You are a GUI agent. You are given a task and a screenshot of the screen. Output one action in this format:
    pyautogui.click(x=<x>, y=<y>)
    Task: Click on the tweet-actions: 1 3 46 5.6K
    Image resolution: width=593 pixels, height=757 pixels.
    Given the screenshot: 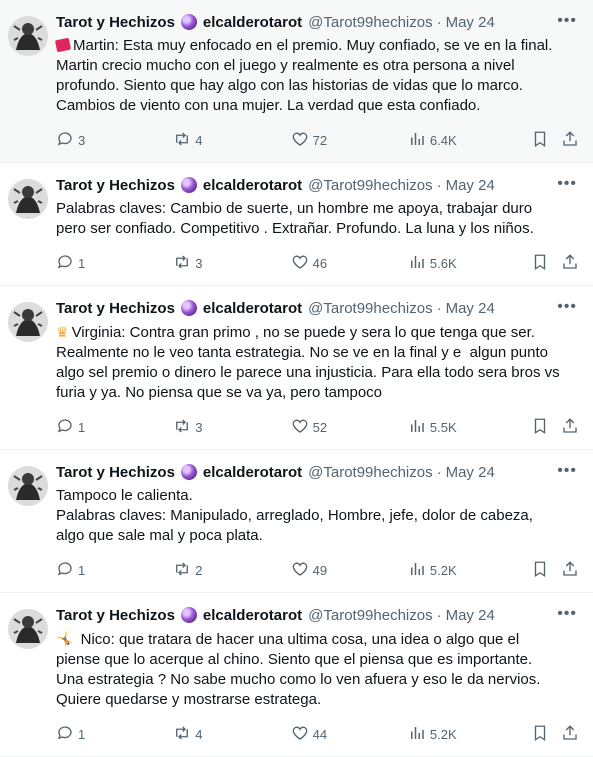 What is the action you would take?
    pyautogui.click(x=318, y=263)
    